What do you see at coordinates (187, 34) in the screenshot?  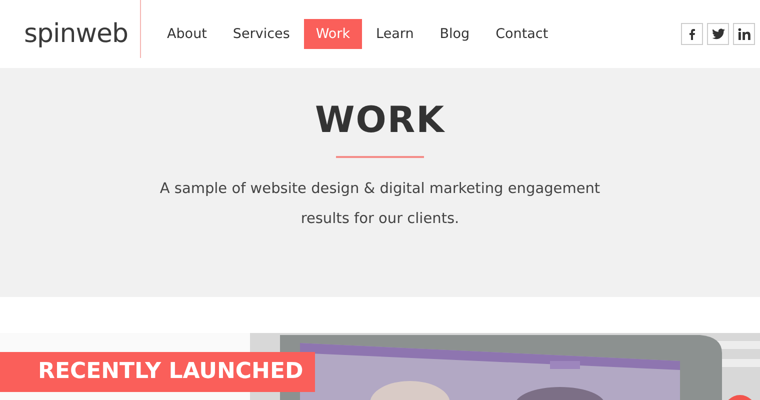 I see `nav-link: About` at bounding box center [187, 34].